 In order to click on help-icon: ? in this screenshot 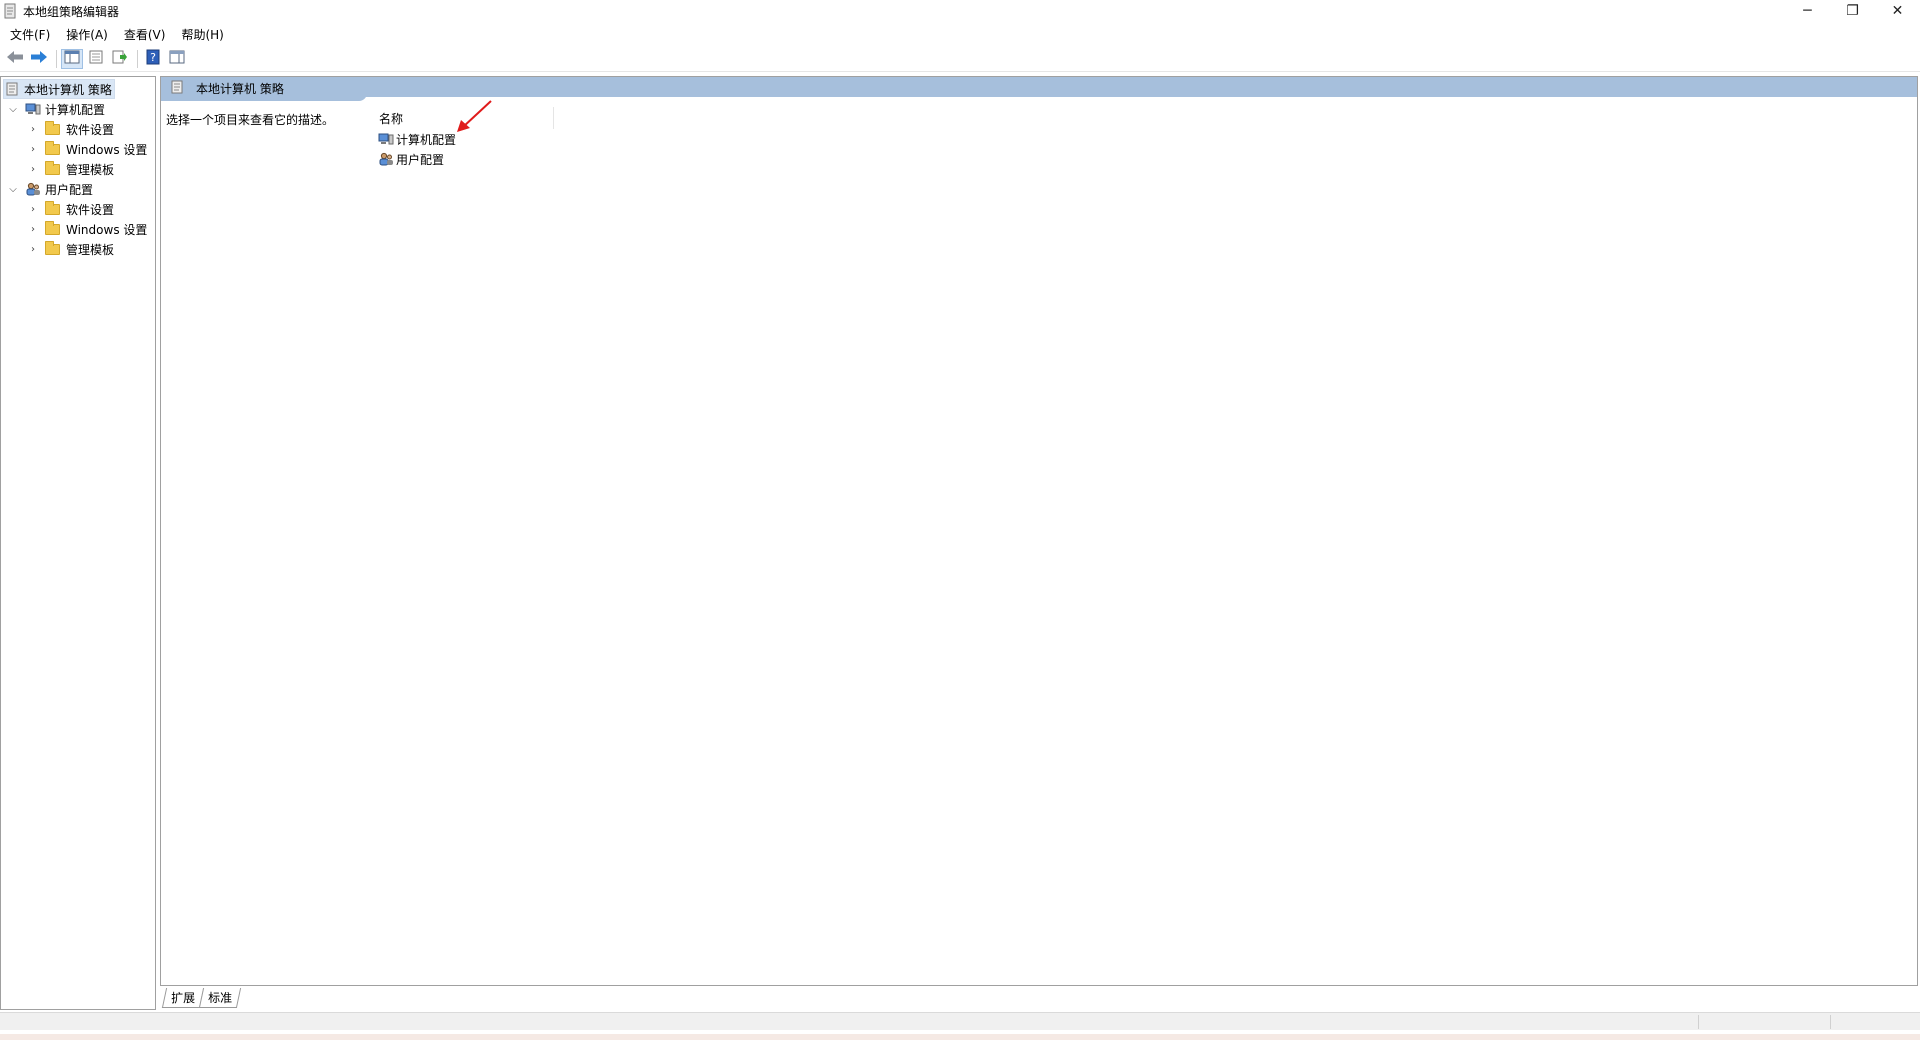, I will do `click(153, 59)`.